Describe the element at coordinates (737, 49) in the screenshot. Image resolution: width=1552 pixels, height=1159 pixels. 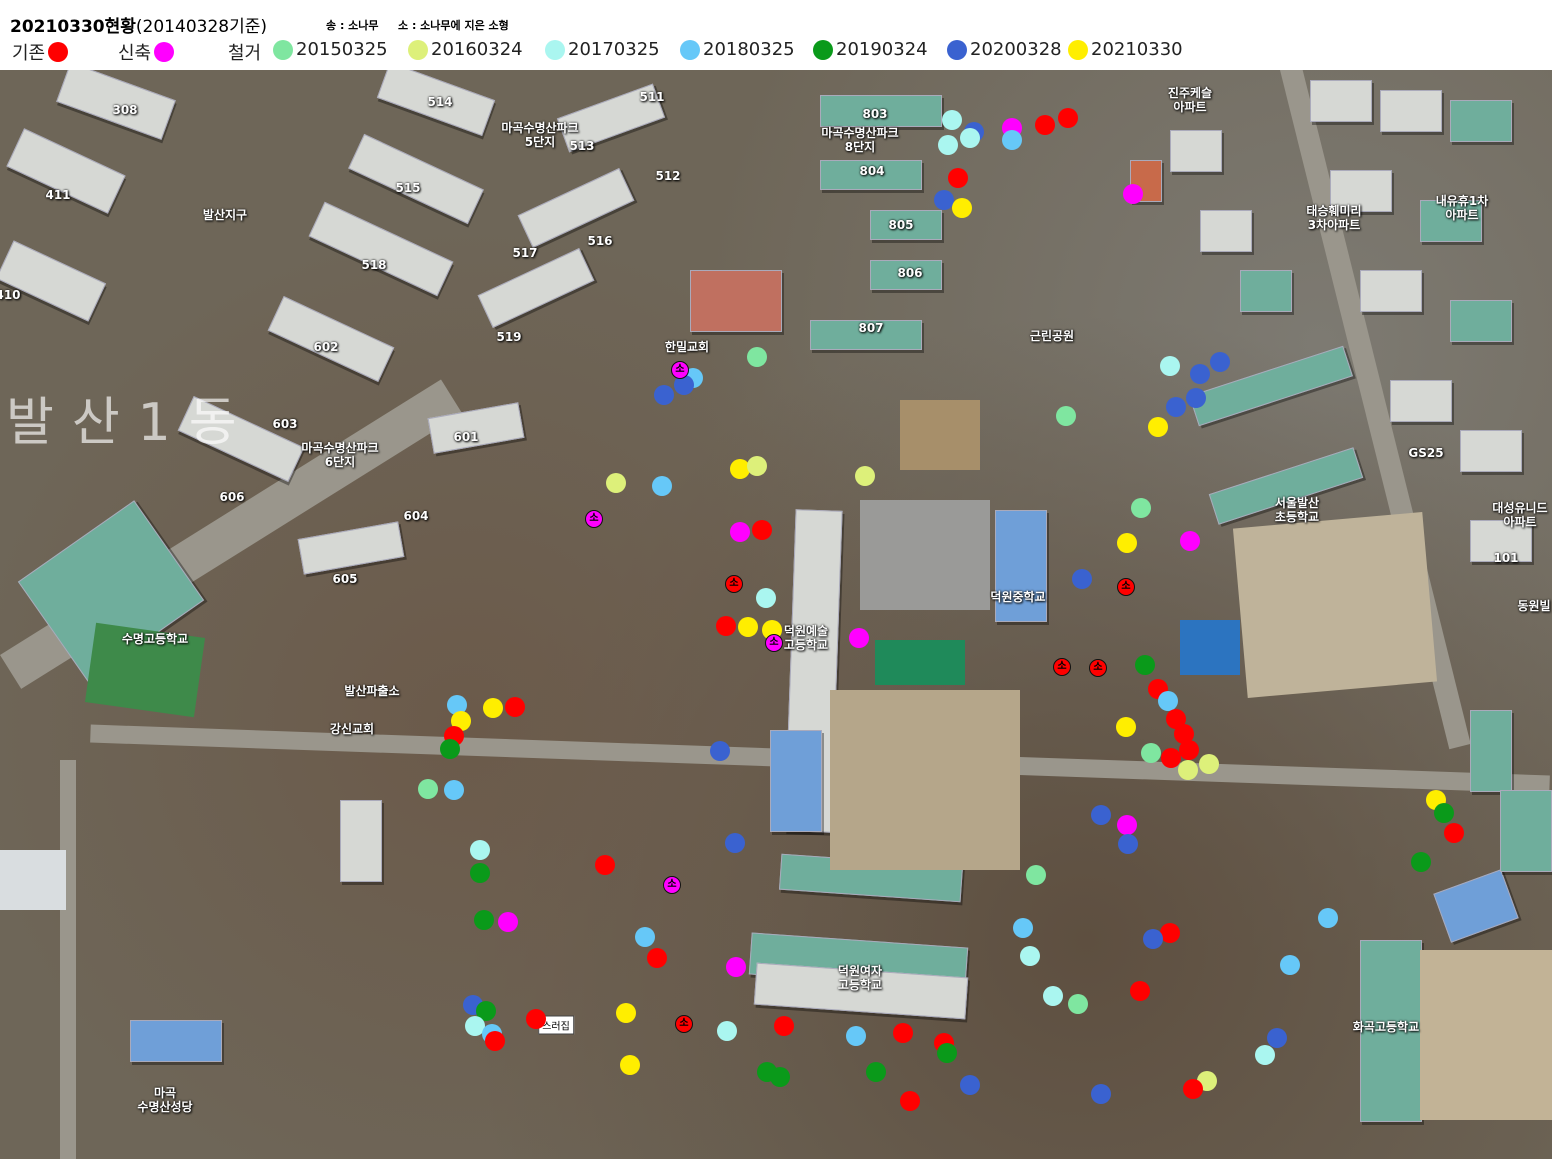
I see `legend-2018: 20180325` at that location.